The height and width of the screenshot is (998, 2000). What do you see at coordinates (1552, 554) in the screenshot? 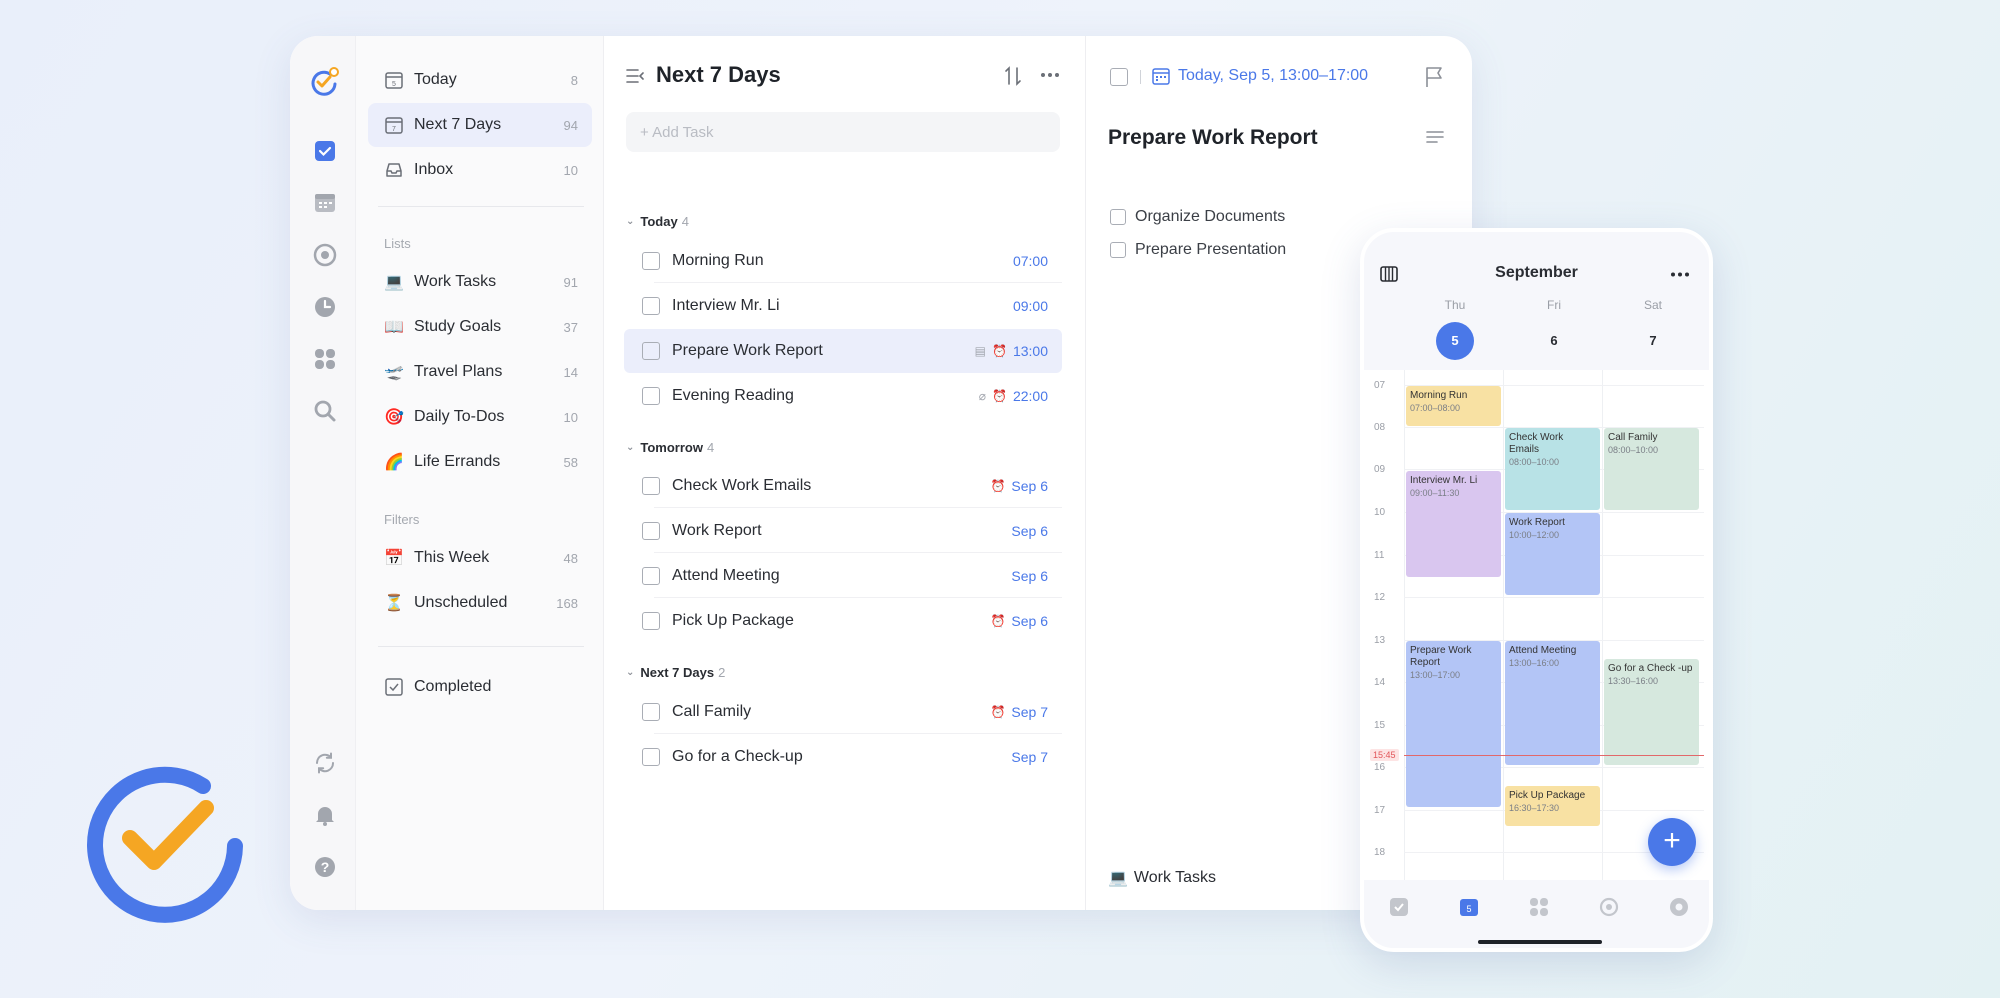
I see `calendar-event: Work Report 10:00–12:00` at bounding box center [1552, 554].